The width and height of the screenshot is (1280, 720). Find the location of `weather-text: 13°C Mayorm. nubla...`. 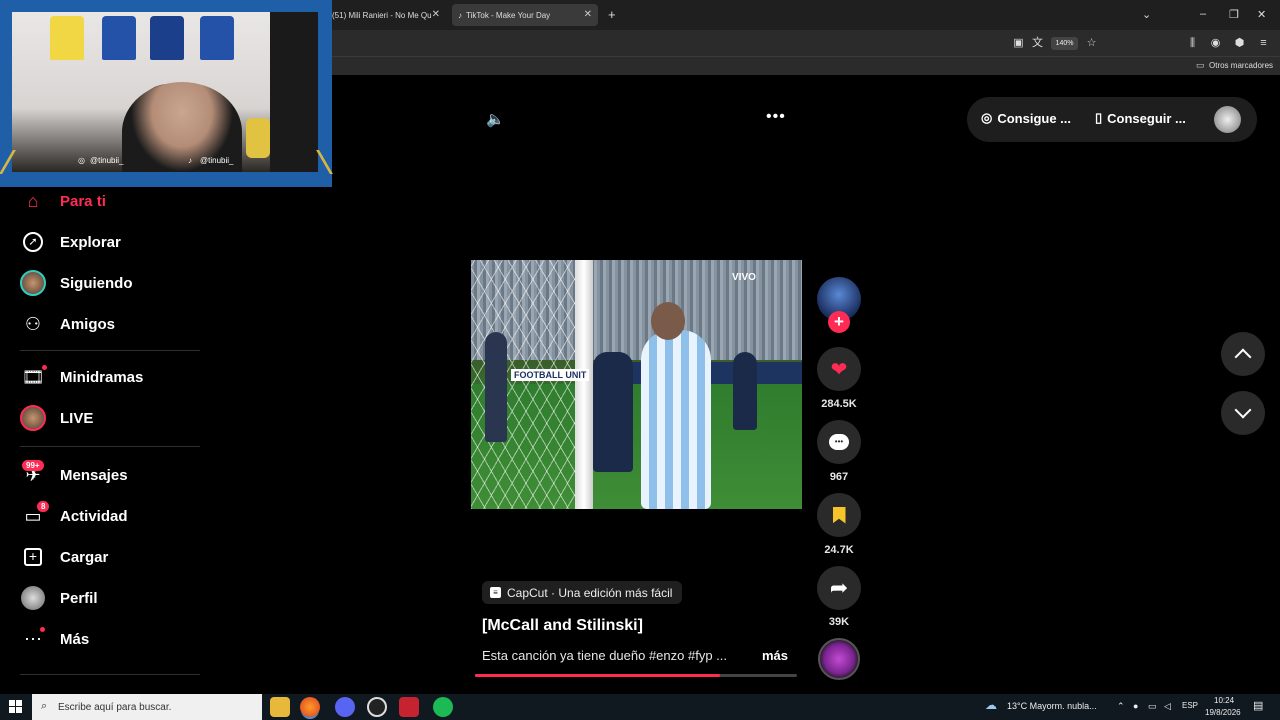

weather-text: 13°C Mayorm. nubla... is located at coordinates (1052, 706).